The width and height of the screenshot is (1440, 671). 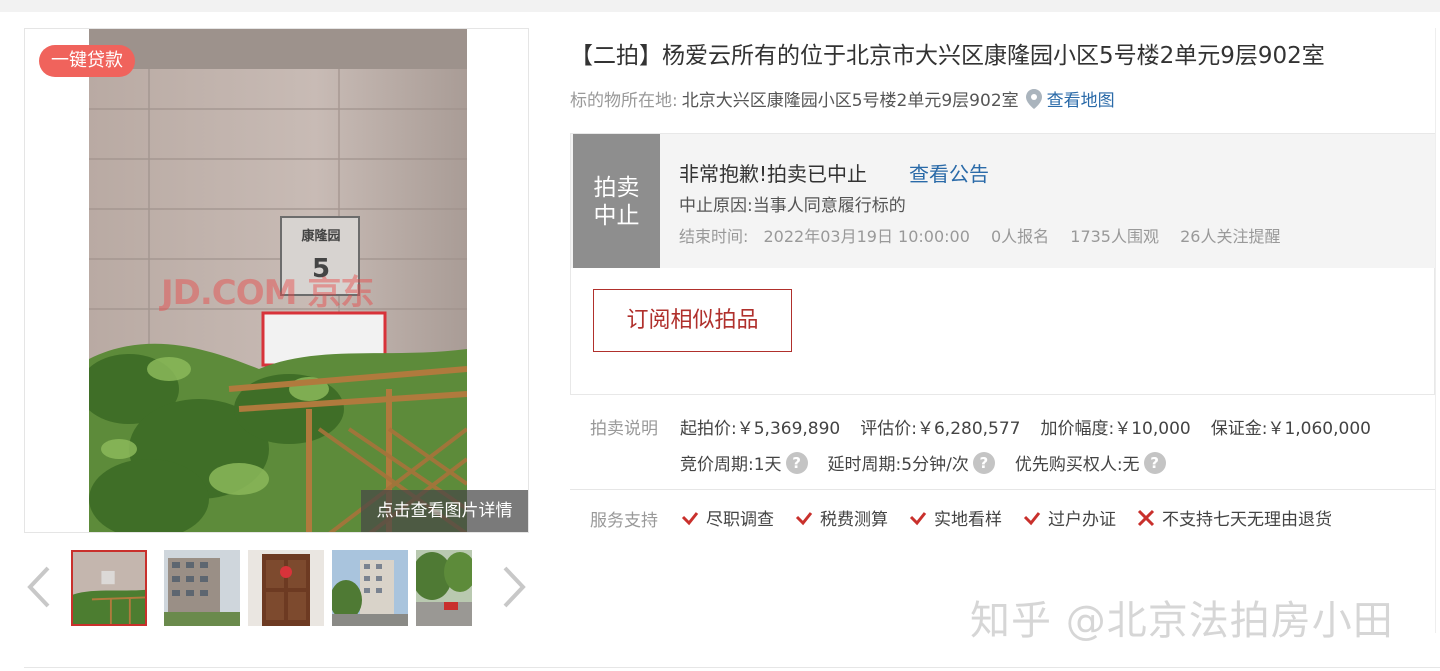 What do you see at coordinates (444, 511) in the screenshot?
I see `view-image-detail-button: 点击查看图片详情` at bounding box center [444, 511].